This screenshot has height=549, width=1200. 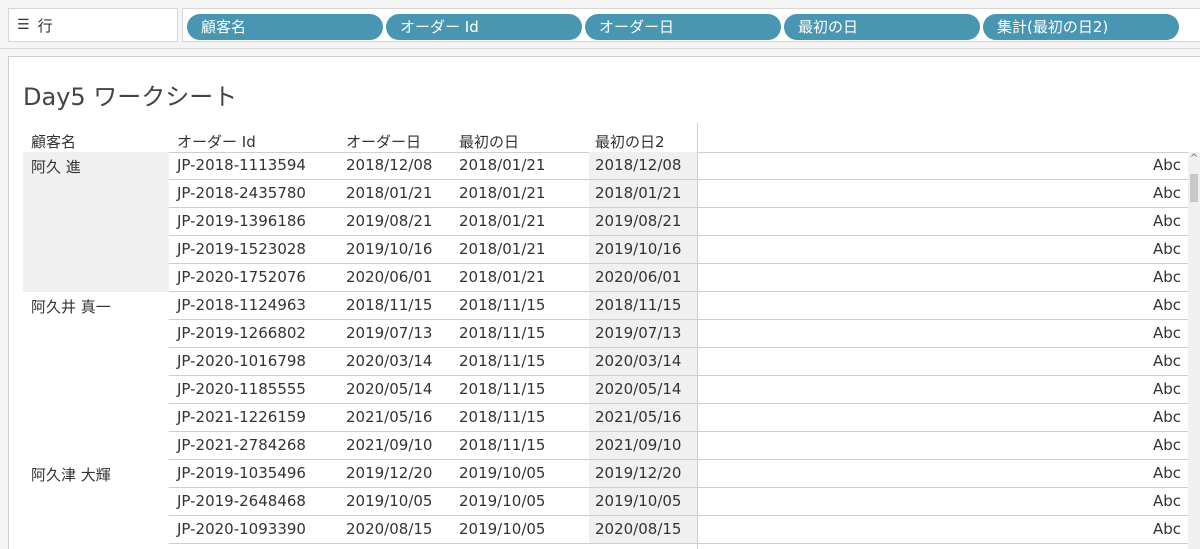 I want to click on order-id-cell: JP-2018-1124963, so click(x=241, y=305).